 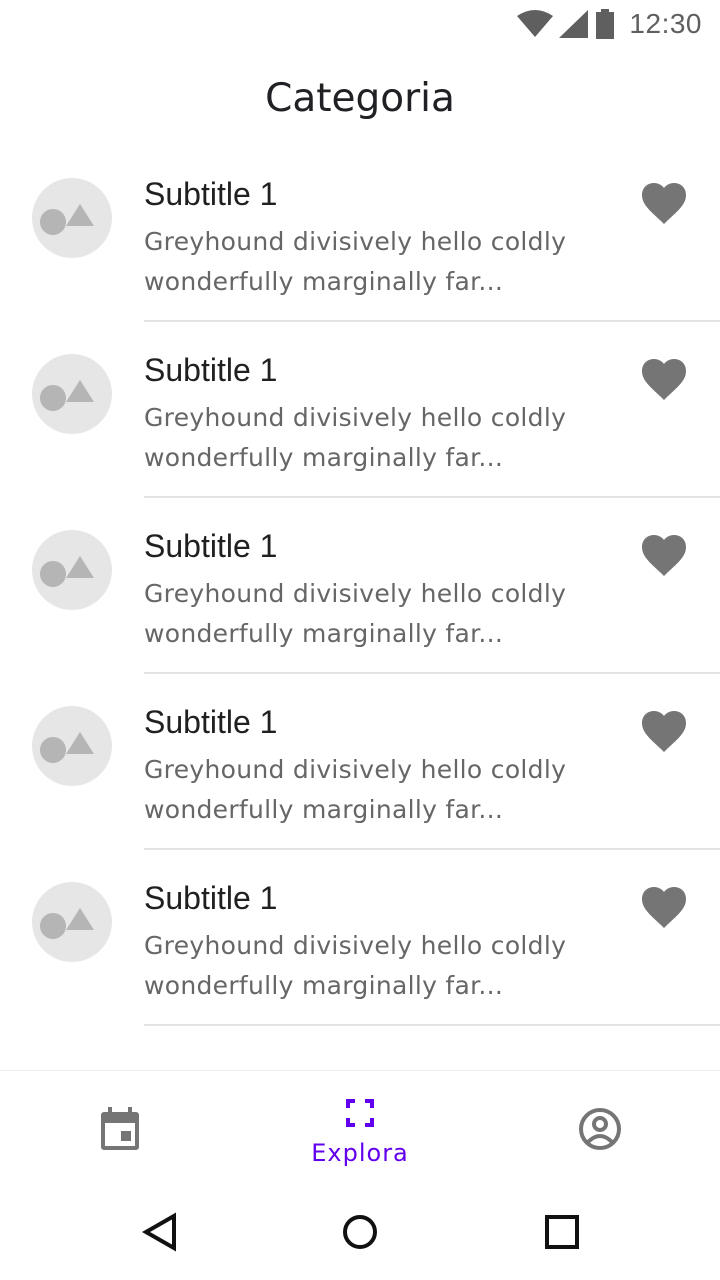 I want to click on nav-label-explora: Explora, so click(x=360, y=1153).